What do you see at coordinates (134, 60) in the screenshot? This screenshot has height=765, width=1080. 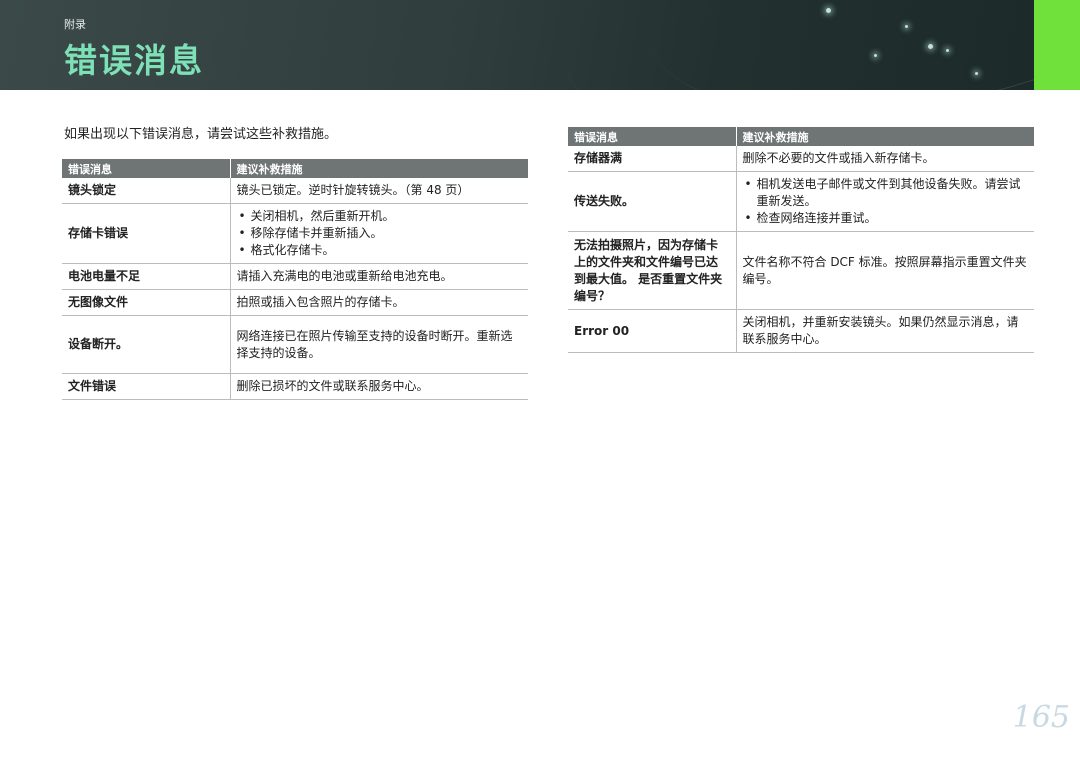 I see `page-title: 错误消息` at bounding box center [134, 60].